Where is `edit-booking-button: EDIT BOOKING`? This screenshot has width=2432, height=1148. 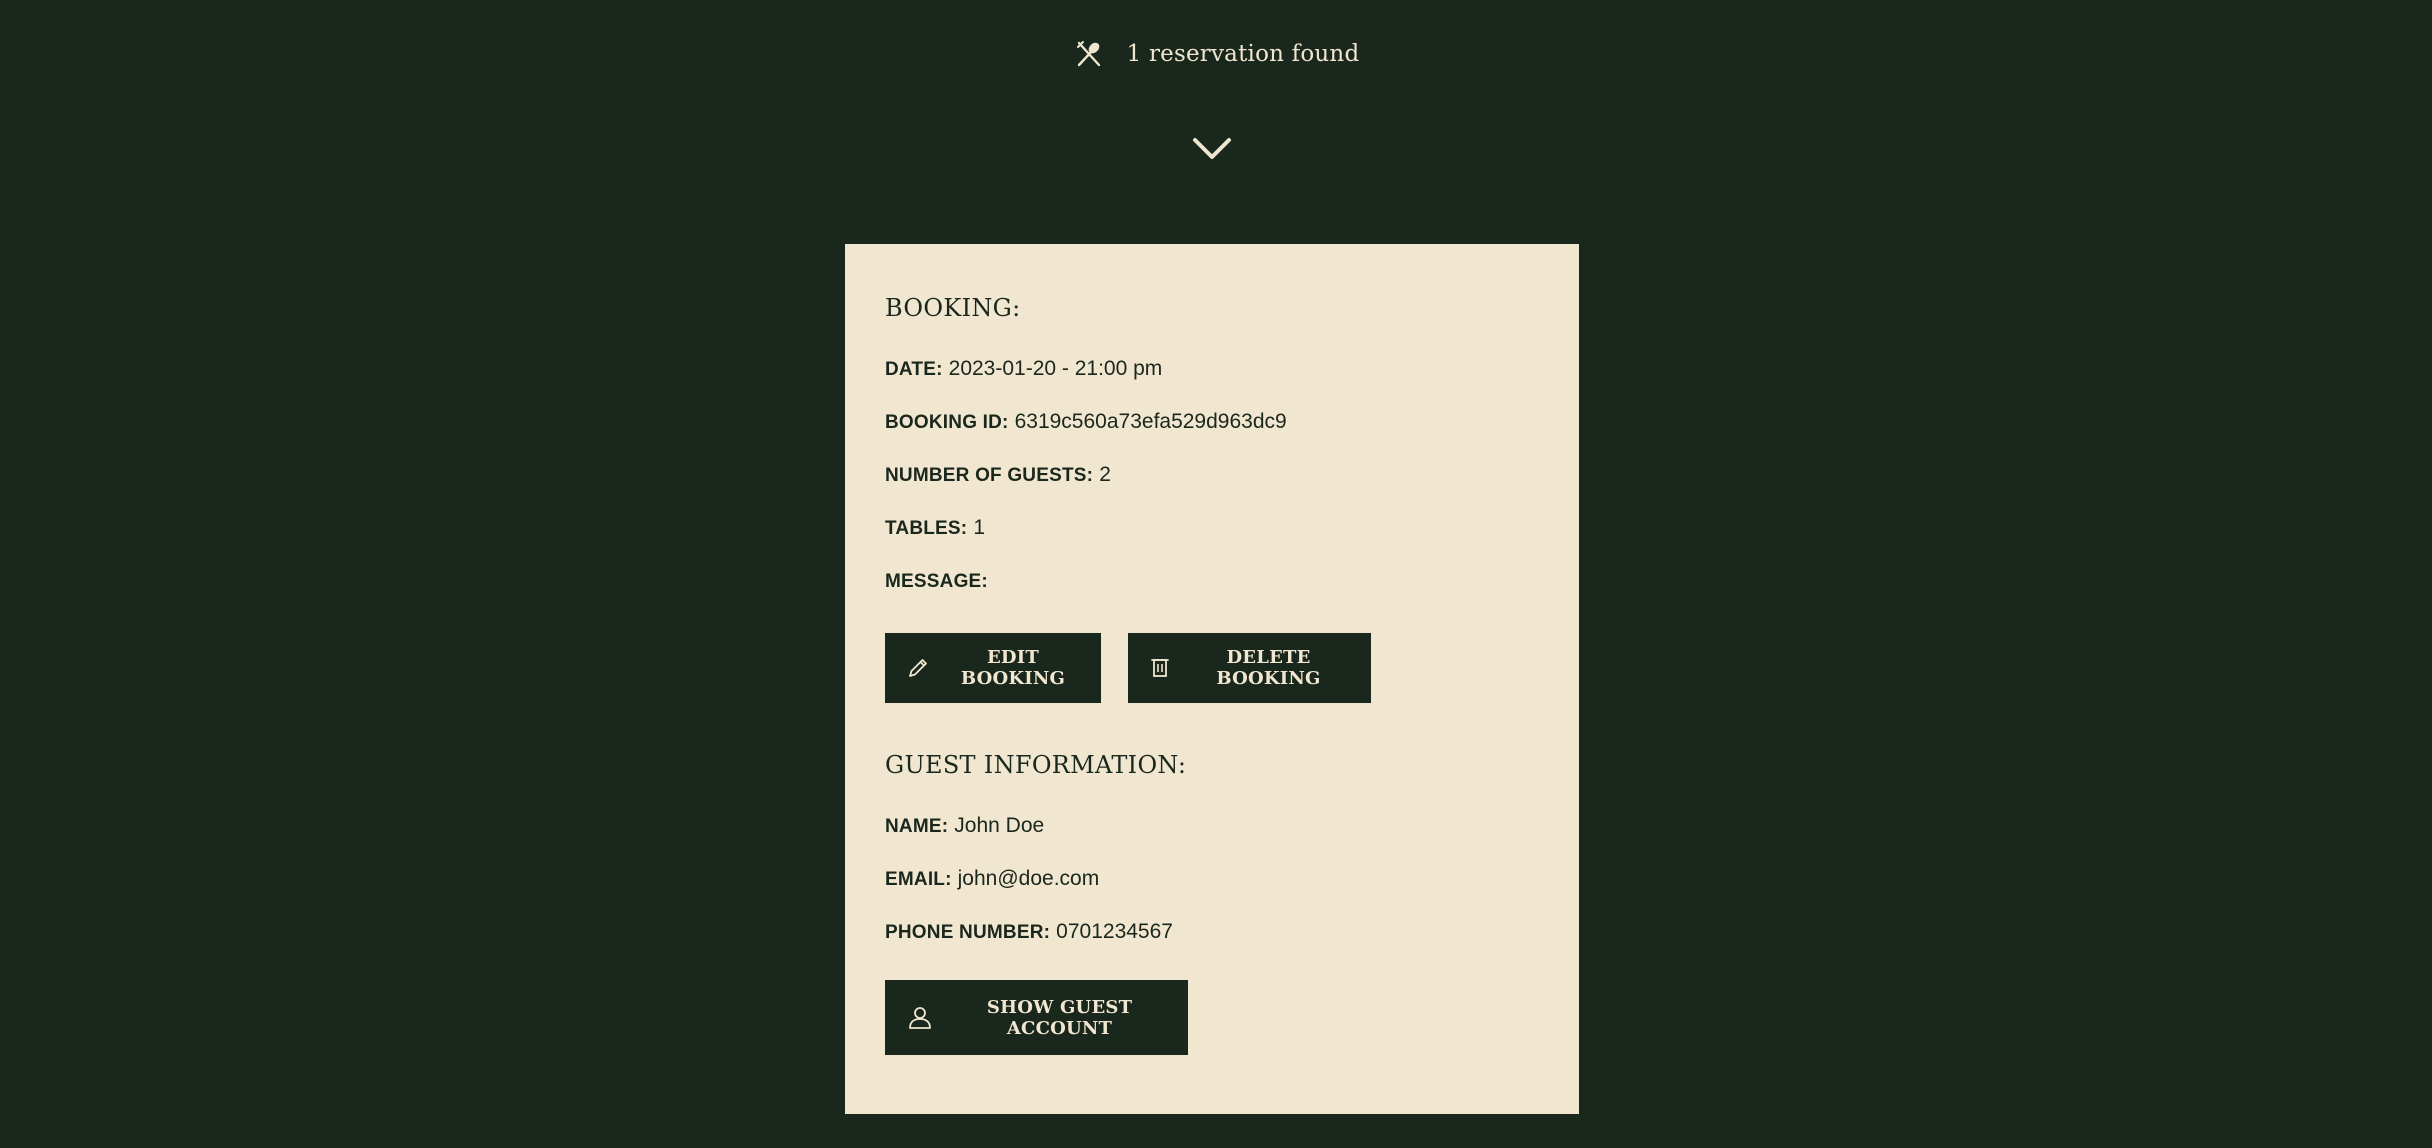
edit-booking-button: EDIT BOOKING is located at coordinates (993, 668).